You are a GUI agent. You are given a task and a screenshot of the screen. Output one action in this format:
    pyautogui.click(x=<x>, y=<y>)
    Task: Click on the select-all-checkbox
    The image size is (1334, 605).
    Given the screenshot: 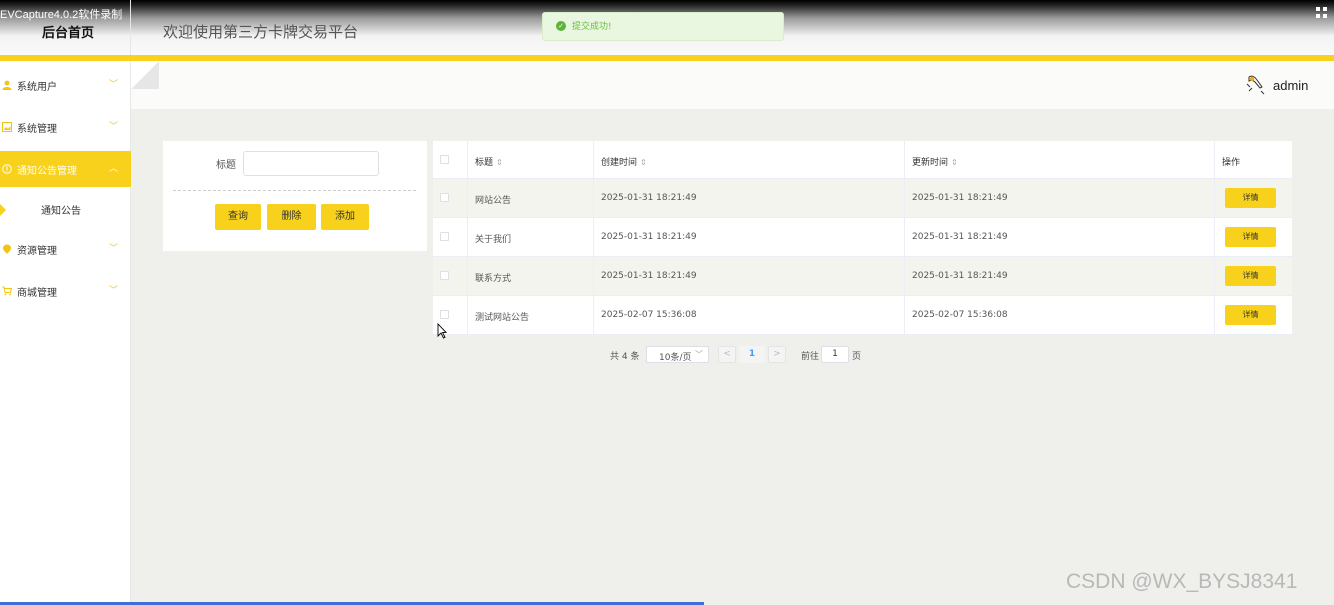 What is the action you would take?
    pyautogui.click(x=444, y=159)
    